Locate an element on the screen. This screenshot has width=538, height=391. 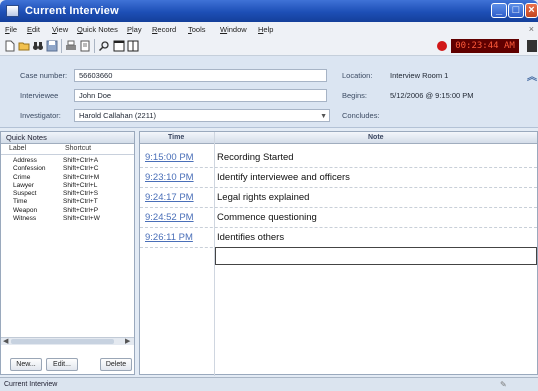
split-view-icon is located at coordinates (119, 46).